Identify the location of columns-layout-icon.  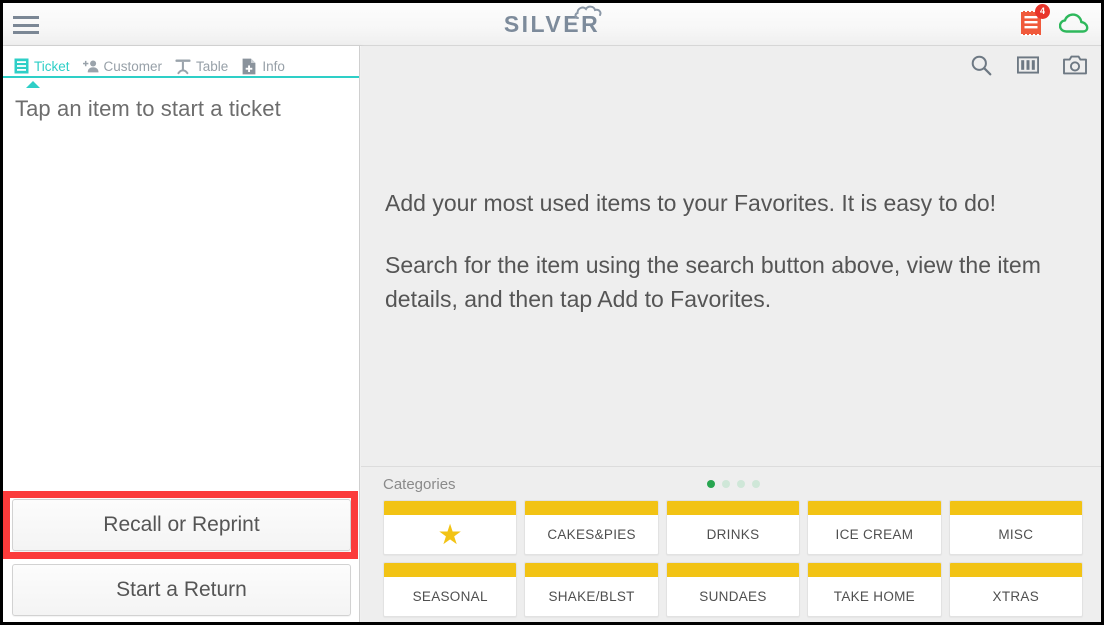
(1028, 65).